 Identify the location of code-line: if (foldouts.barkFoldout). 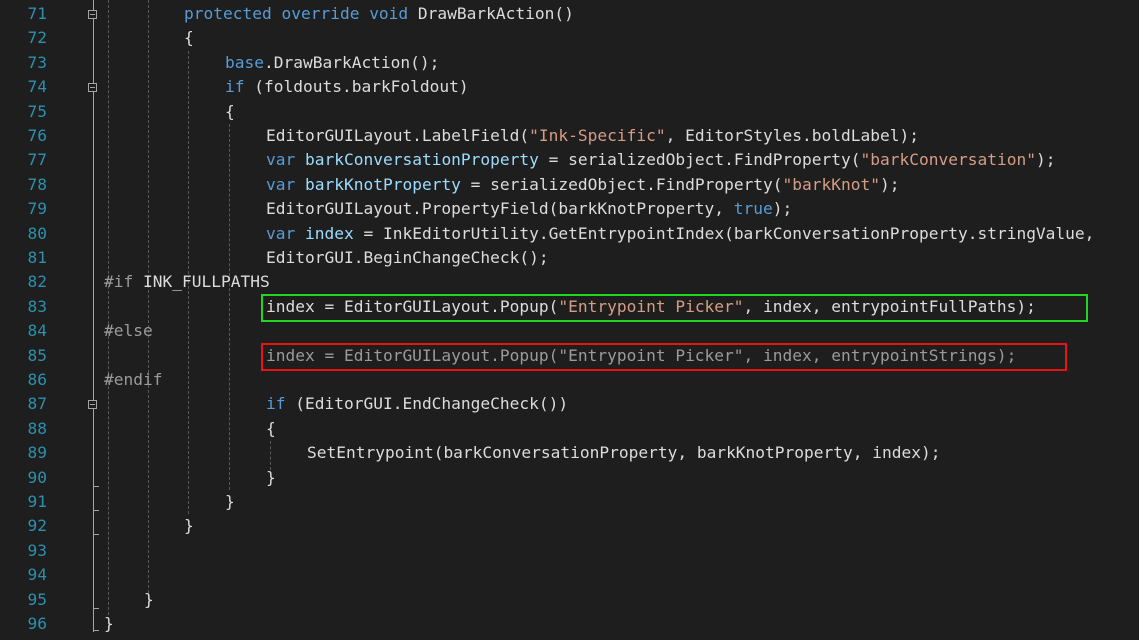
(347, 87).